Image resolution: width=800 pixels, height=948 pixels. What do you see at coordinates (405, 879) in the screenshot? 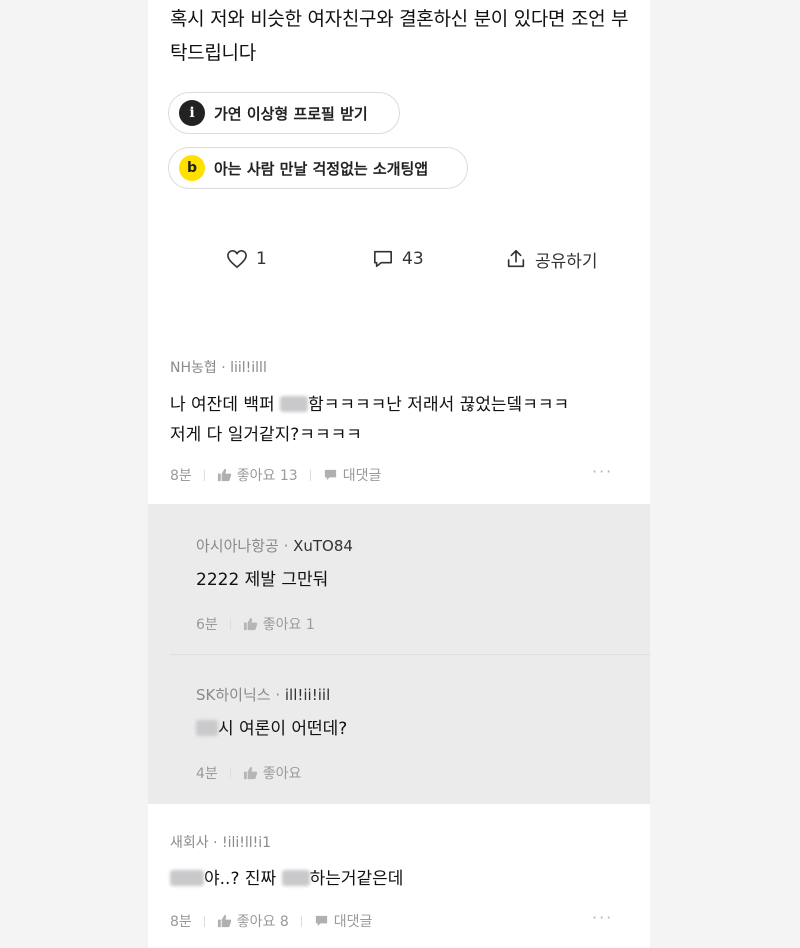
I see `comment-body: 야..? 진짜 하는거같은데` at bounding box center [405, 879].